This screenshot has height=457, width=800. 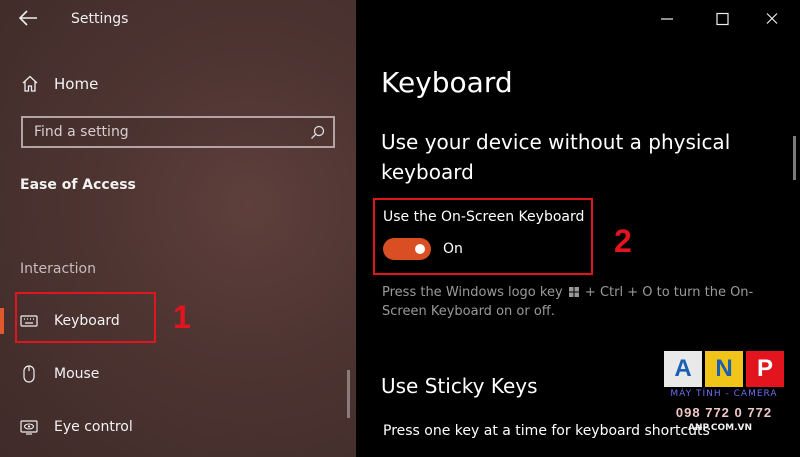 What do you see at coordinates (29, 427) in the screenshot?
I see `eye-control-icon` at bounding box center [29, 427].